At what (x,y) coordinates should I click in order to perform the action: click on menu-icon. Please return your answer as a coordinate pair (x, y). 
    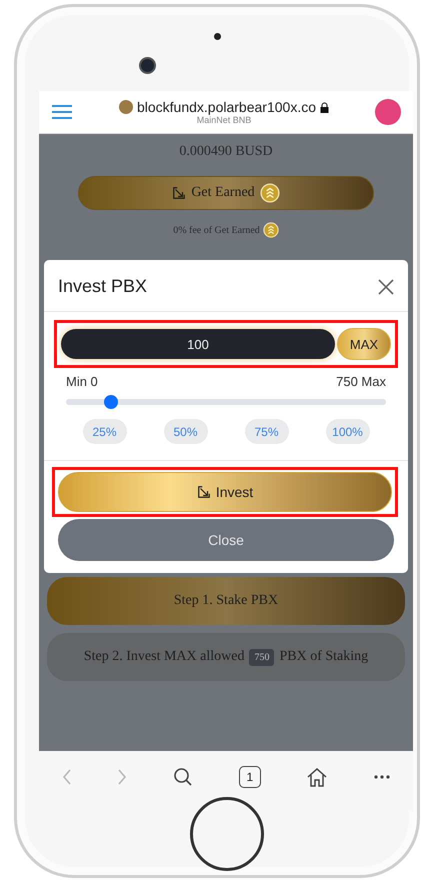
    Looking at the image, I should click on (62, 112).